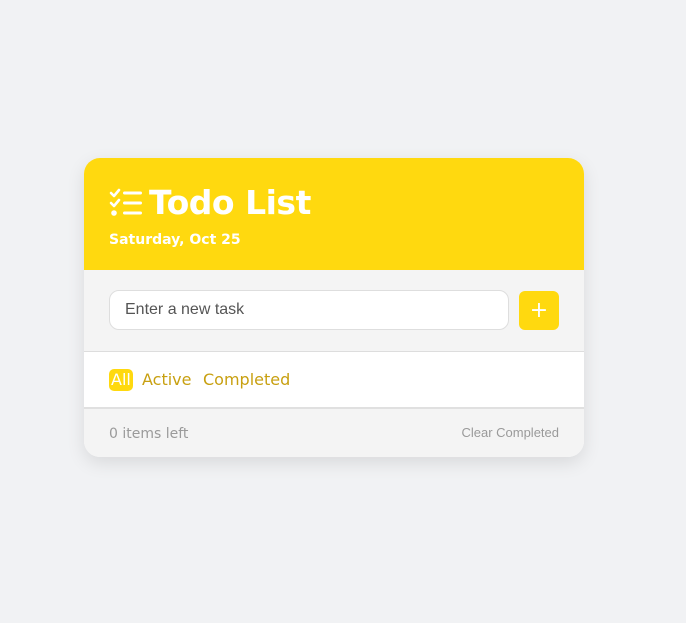 The width and height of the screenshot is (686, 623). Describe the element at coordinates (309, 310) in the screenshot. I see `new-task-input` at that location.